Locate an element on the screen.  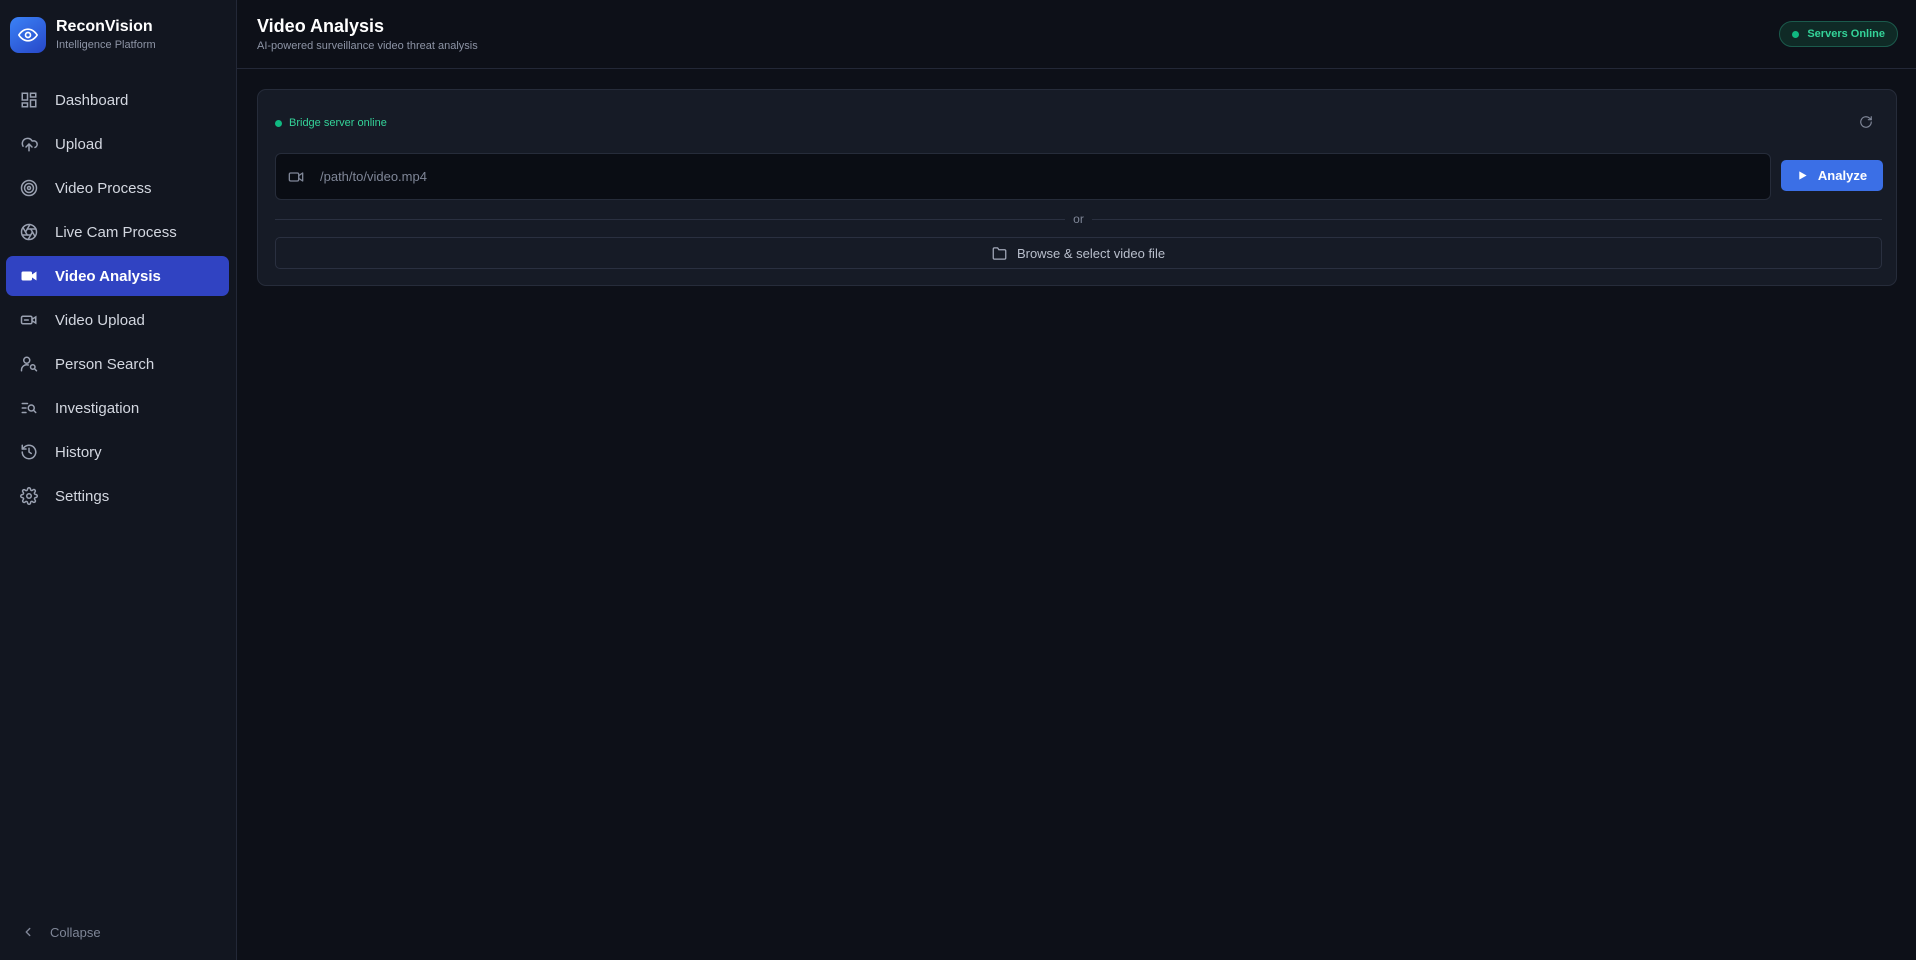
status-badge-label: Servers Online is located at coordinates (1846, 34).